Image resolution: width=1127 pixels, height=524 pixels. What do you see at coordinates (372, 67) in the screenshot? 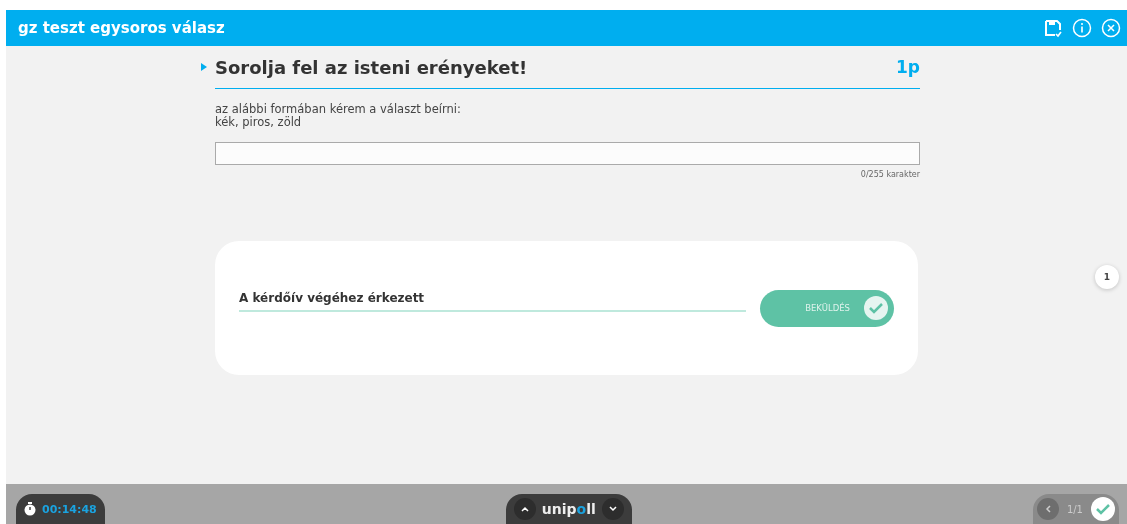
I see `question-title: Sorolja fel az isteni erényeket!` at bounding box center [372, 67].